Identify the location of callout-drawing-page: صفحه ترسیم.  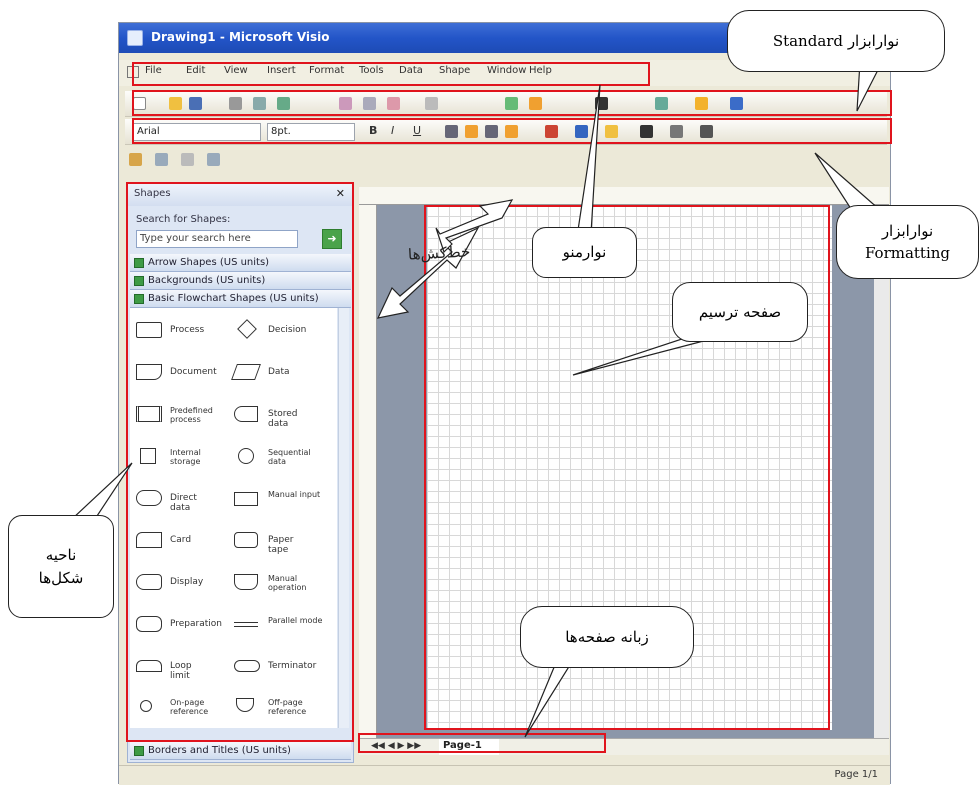
(740, 312).